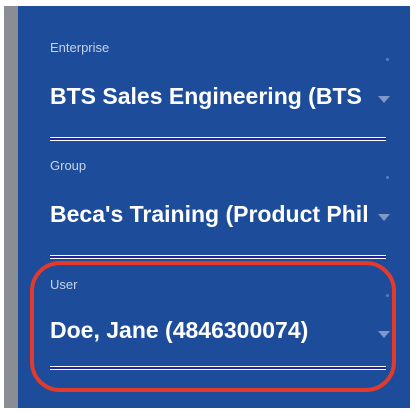  Describe the element at coordinates (218, 139) in the screenshot. I see `enterprise-underline` at that location.